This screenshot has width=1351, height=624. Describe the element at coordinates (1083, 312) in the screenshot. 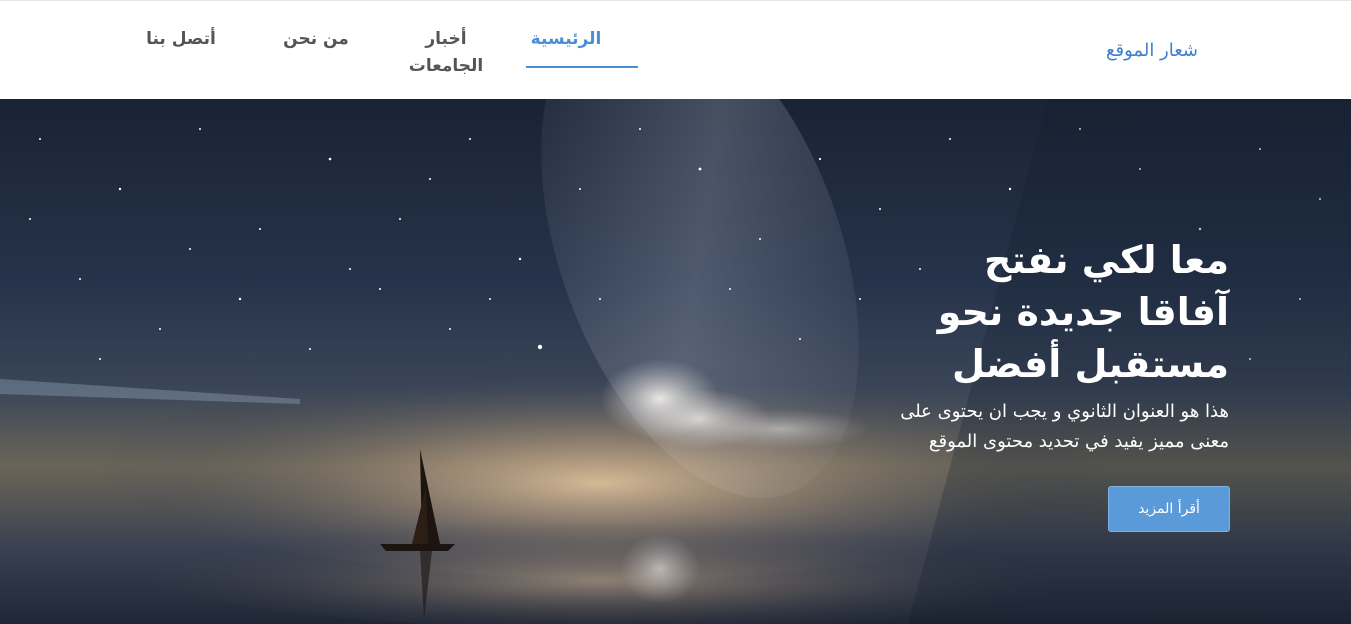

I see `hero-title-line-2: آفاقا جديدة نحو` at that location.